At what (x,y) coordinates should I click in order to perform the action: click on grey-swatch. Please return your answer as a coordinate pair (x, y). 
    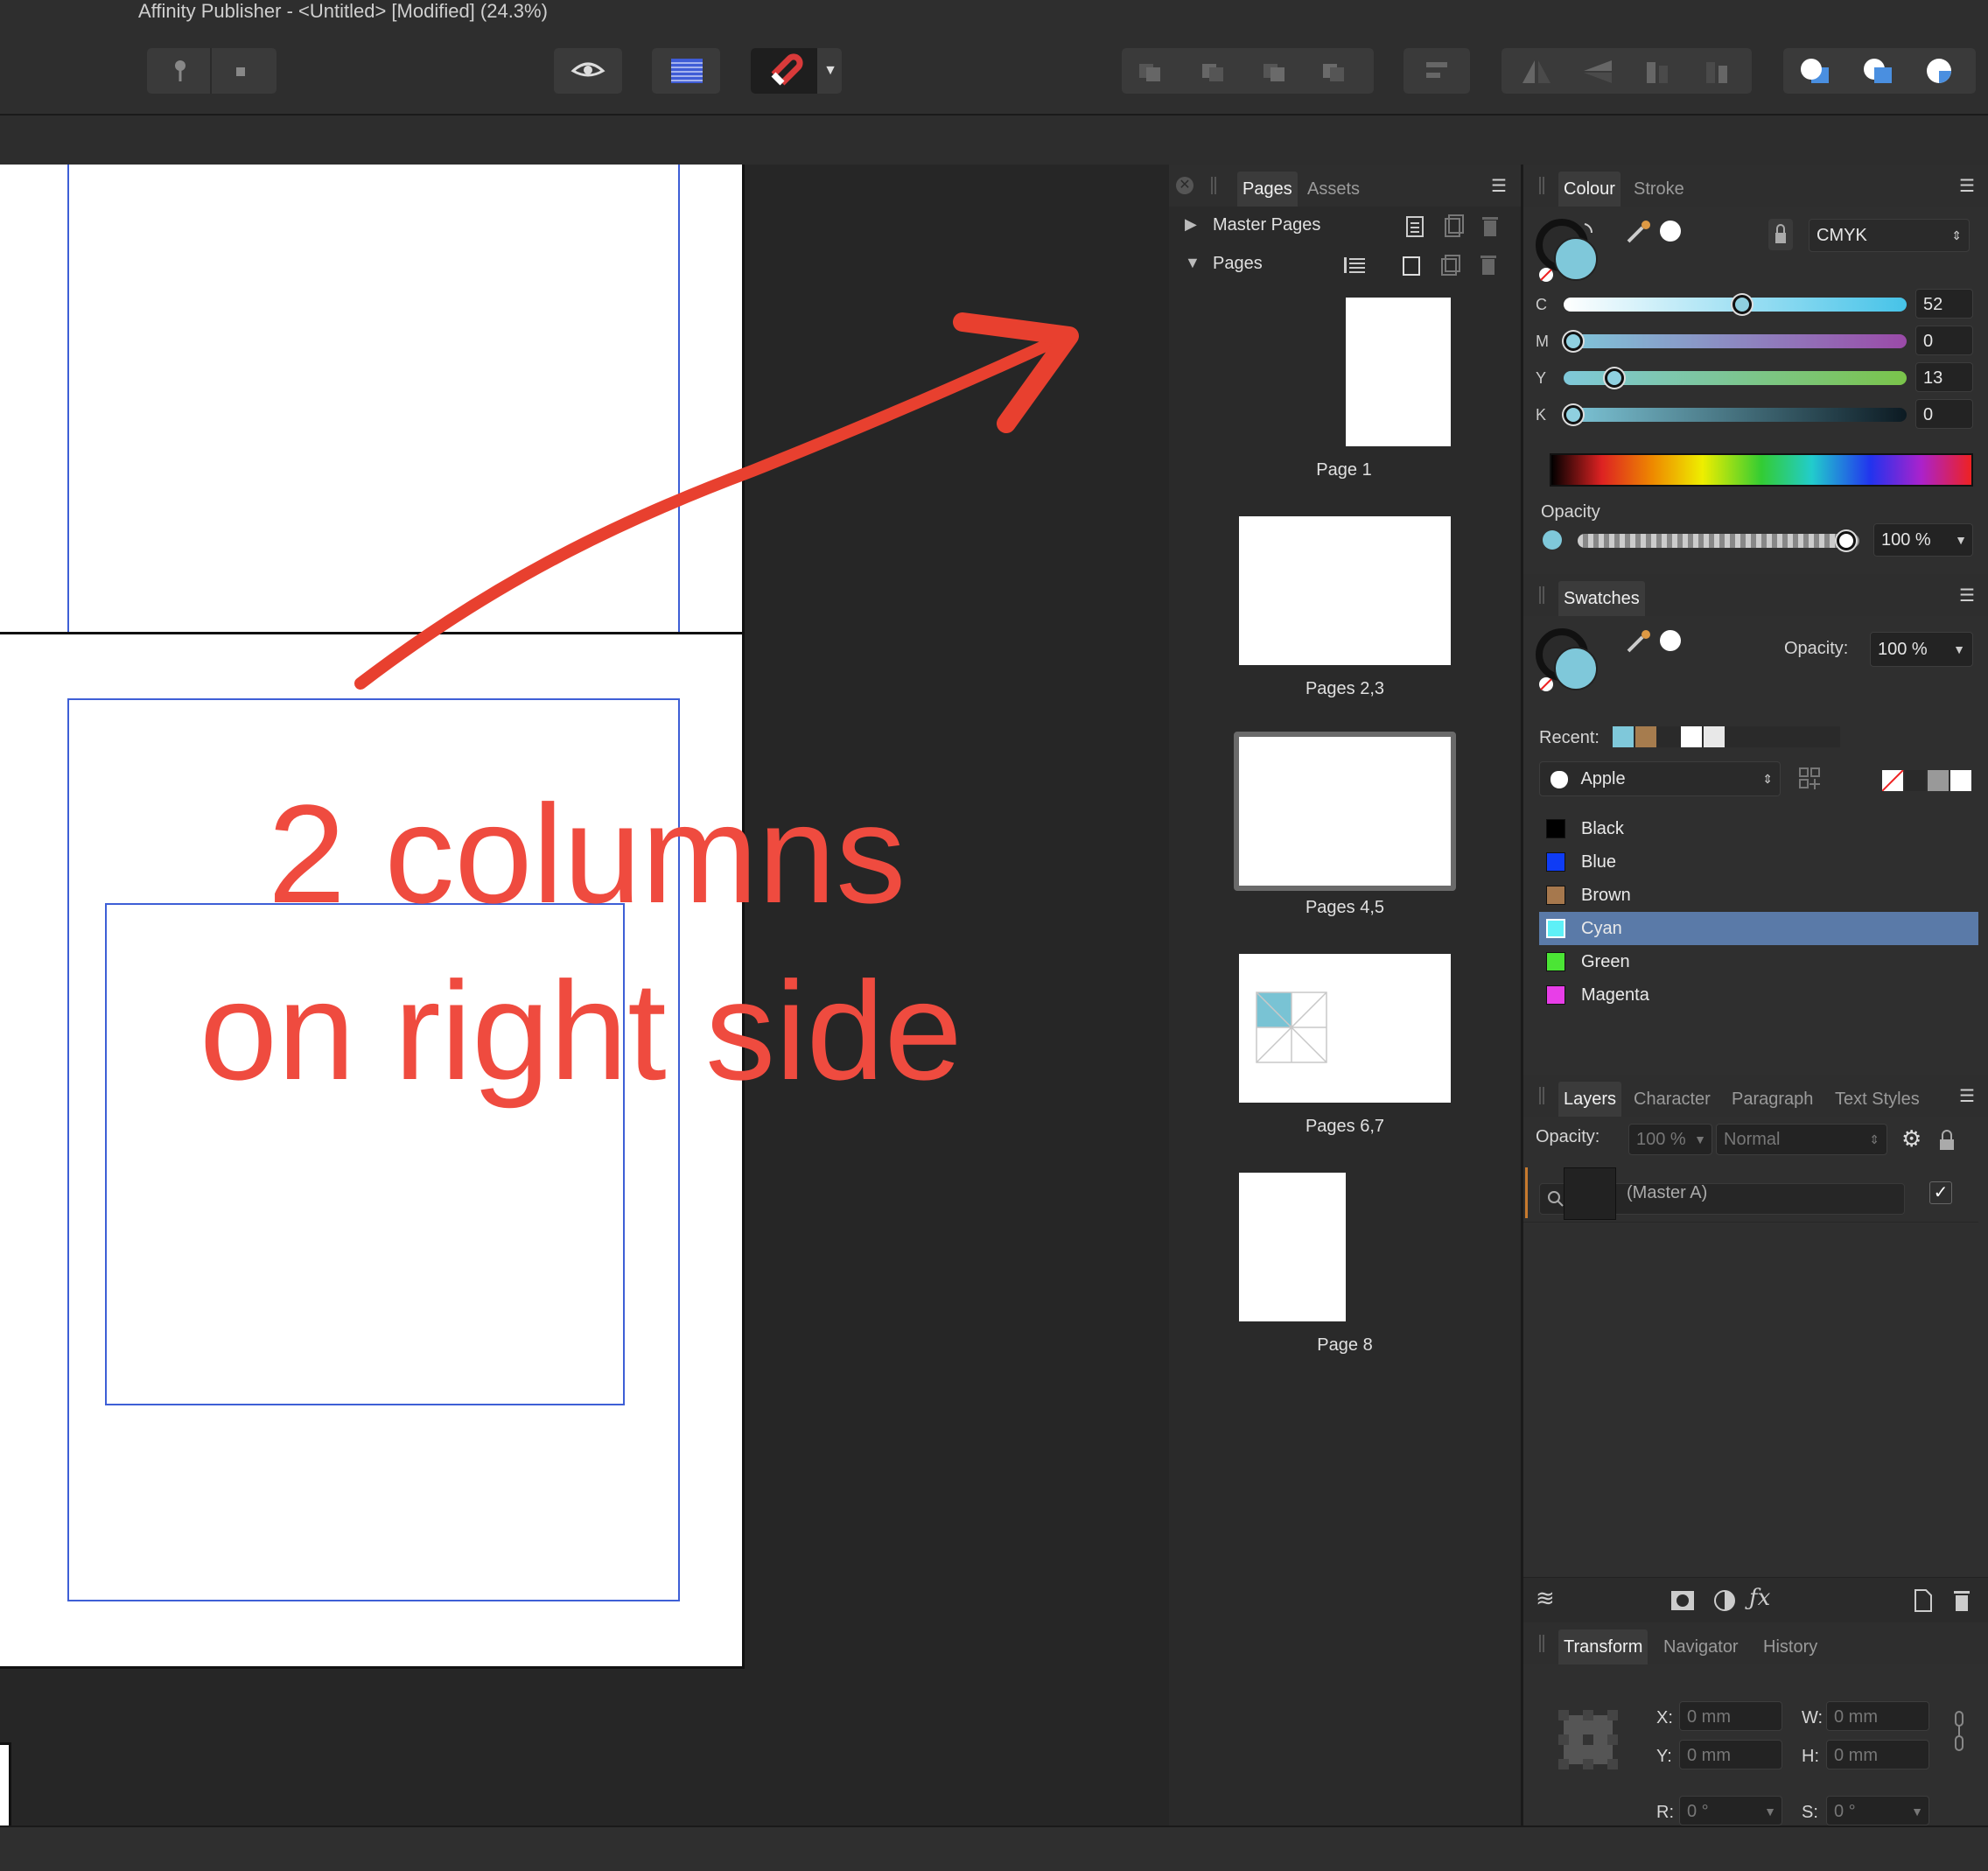
    Looking at the image, I should click on (1938, 780).